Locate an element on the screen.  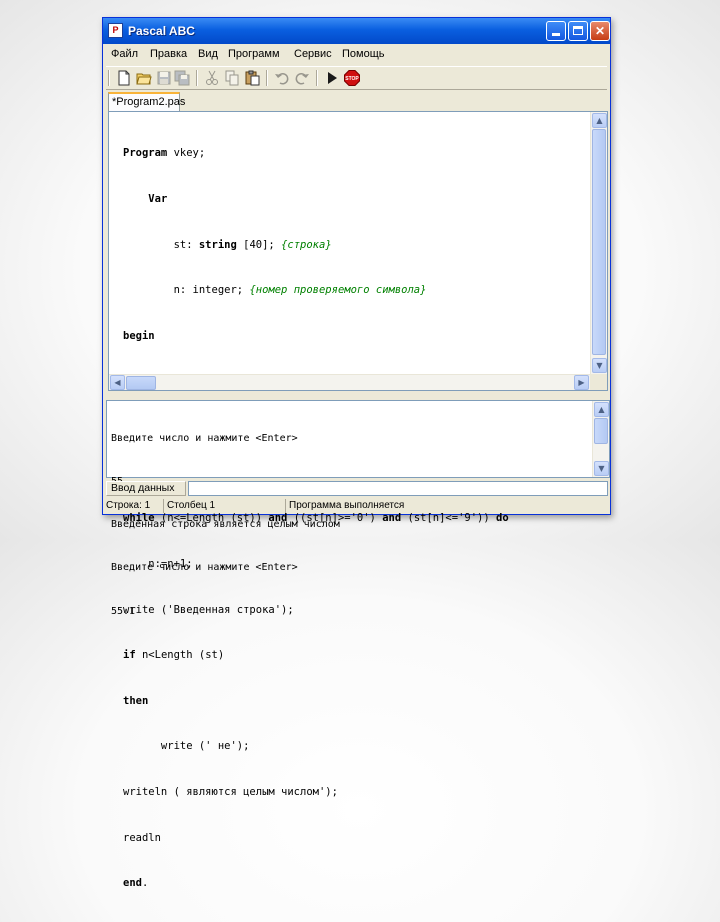
minimize-button is located at coordinates (556, 31).